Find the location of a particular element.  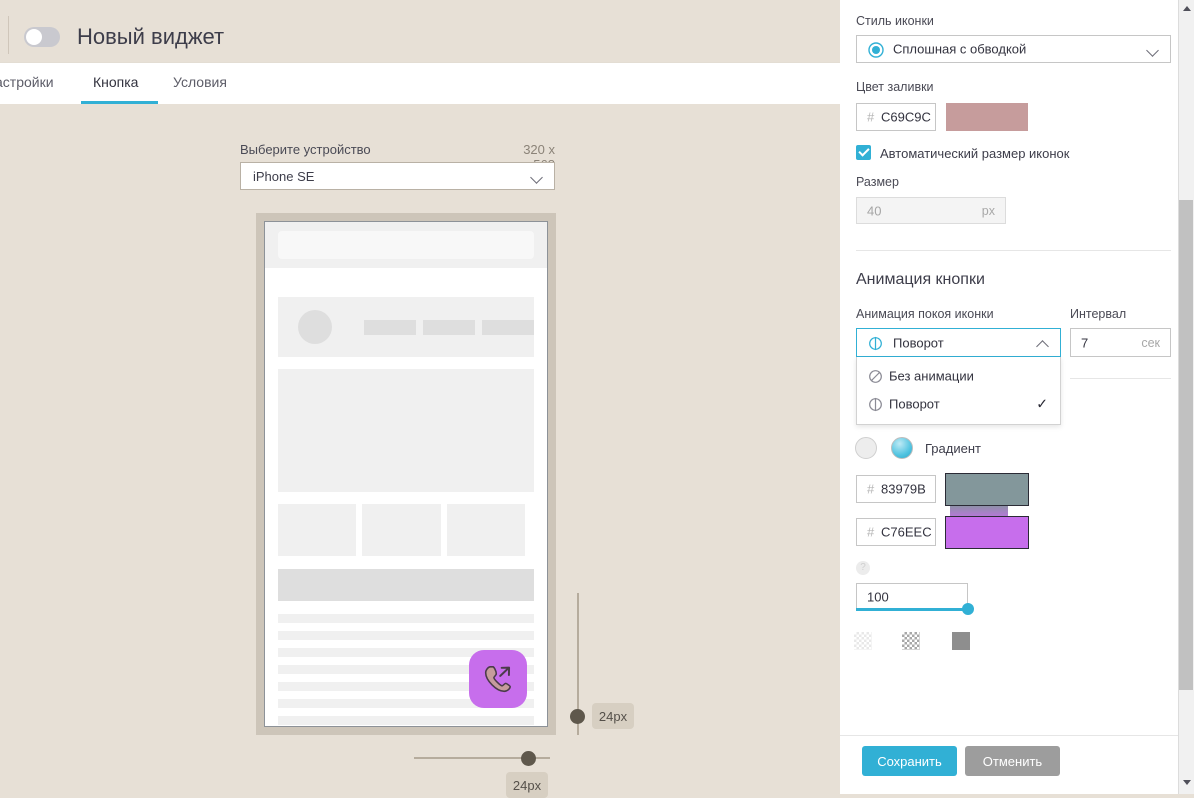

title-divider is located at coordinates (8, 35).